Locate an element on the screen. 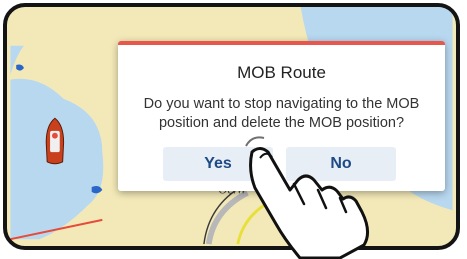 The image size is (467, 259). no-button: No is located at coordinates (341, 164).